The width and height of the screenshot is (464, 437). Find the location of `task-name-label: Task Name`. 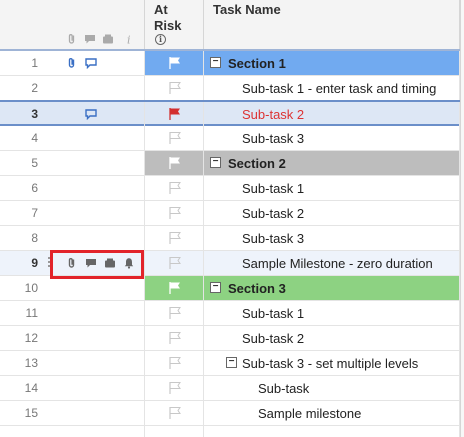

task-name-label: Task Name is located at coordinates (247, 9).